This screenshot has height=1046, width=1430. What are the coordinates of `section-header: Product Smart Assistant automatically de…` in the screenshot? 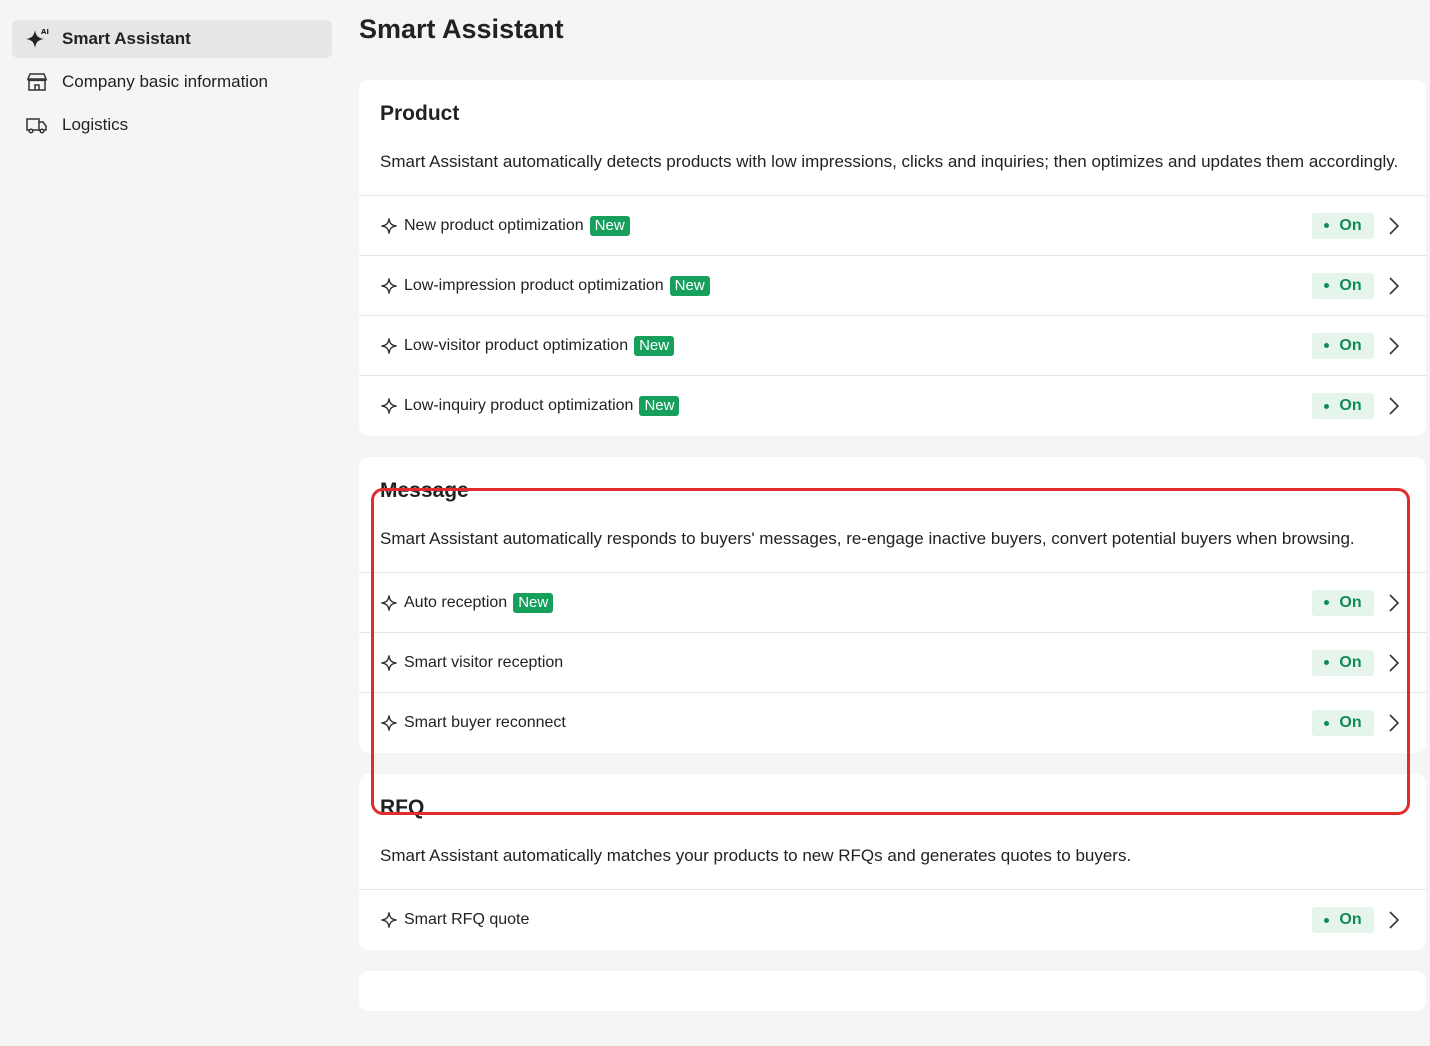 It's located at (892, 138).